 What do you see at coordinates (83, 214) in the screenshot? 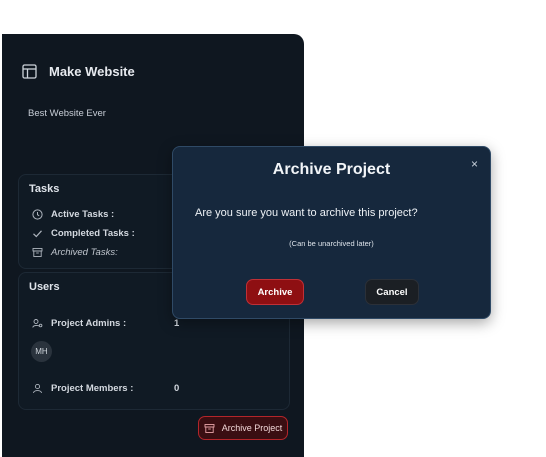
I see `active-tasks-label: Active Tasks :` at bounding box center [83, 214].